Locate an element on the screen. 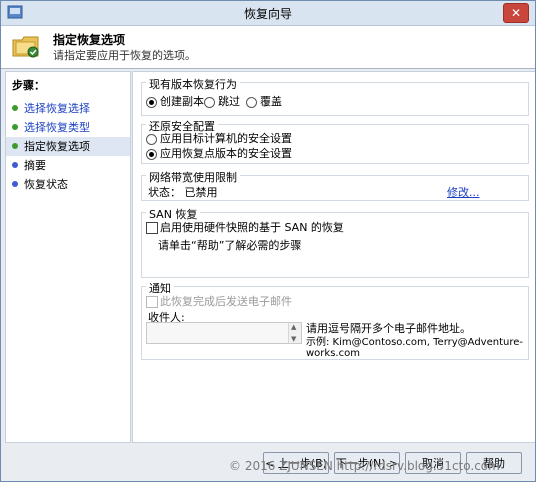  radio-label: 创建副本 is located at coordinates (182, 101).